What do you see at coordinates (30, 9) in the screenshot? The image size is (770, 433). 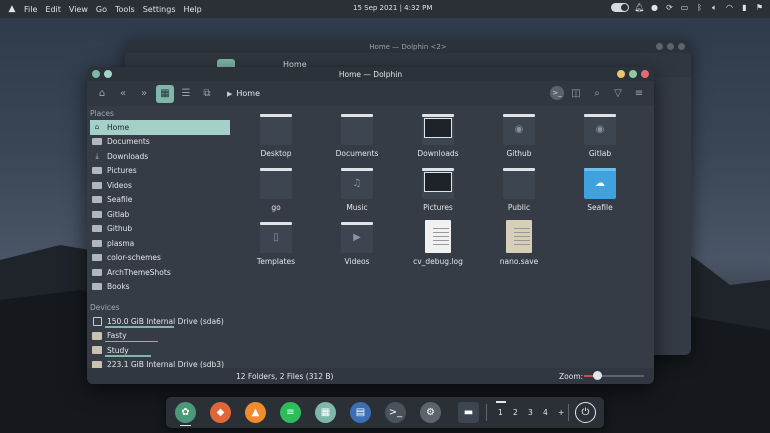 I see `menu-file: File` at bounding box center [30, 9].